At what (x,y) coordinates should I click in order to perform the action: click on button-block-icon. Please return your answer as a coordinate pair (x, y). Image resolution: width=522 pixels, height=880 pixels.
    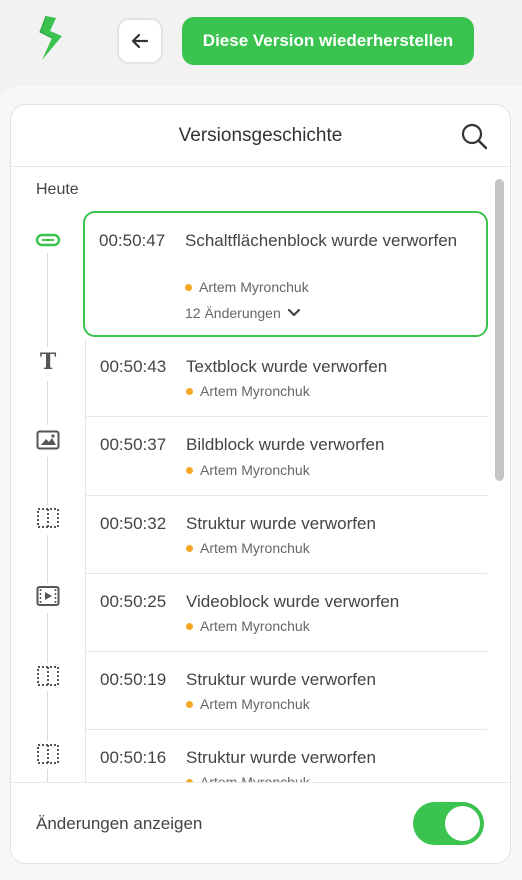
    Looking at the image, I should click on (48, 240).